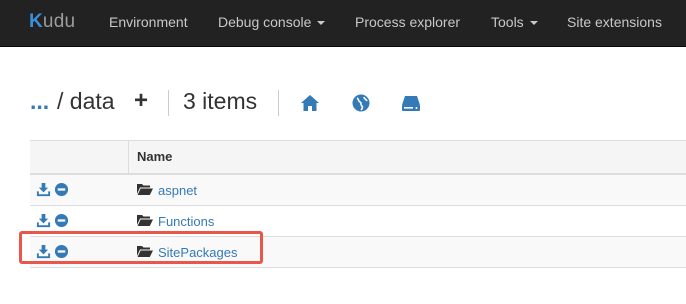  I want to click on hard-drive-icon, so click(411, 103).